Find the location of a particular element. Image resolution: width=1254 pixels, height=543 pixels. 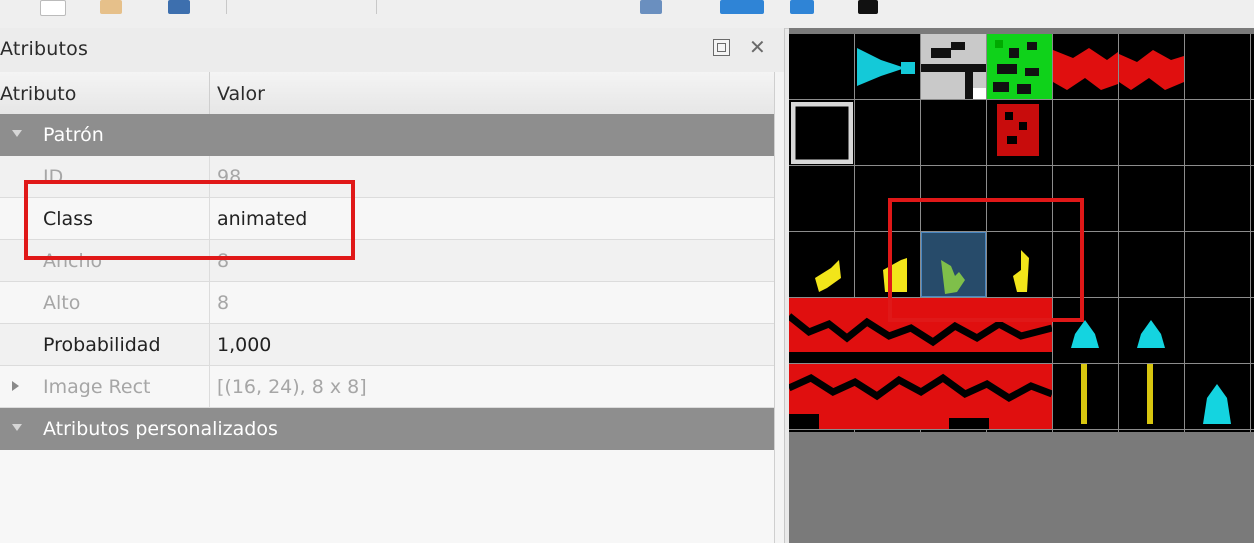

property-name: Image Rect is located at coordinates (97, 387).